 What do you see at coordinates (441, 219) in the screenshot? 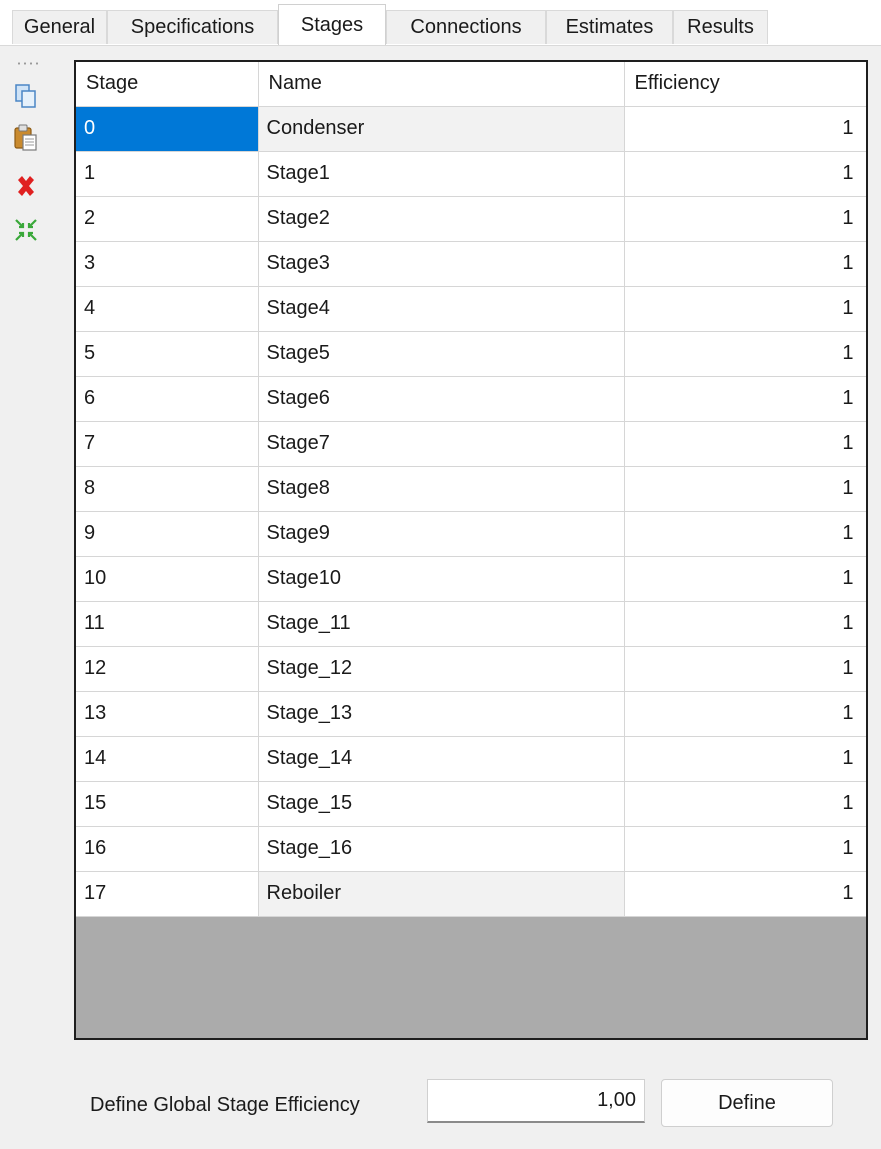
I see `name-cell: Stage2` at bounding box center [441, 219].